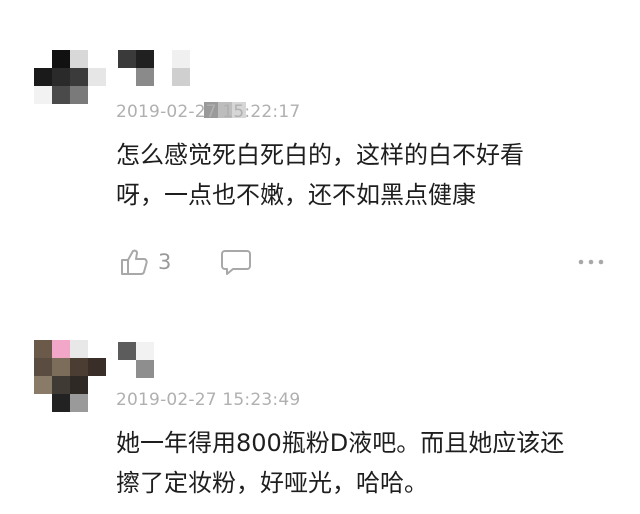  I want to click on comment-bubble-icon, so click(236, 262).